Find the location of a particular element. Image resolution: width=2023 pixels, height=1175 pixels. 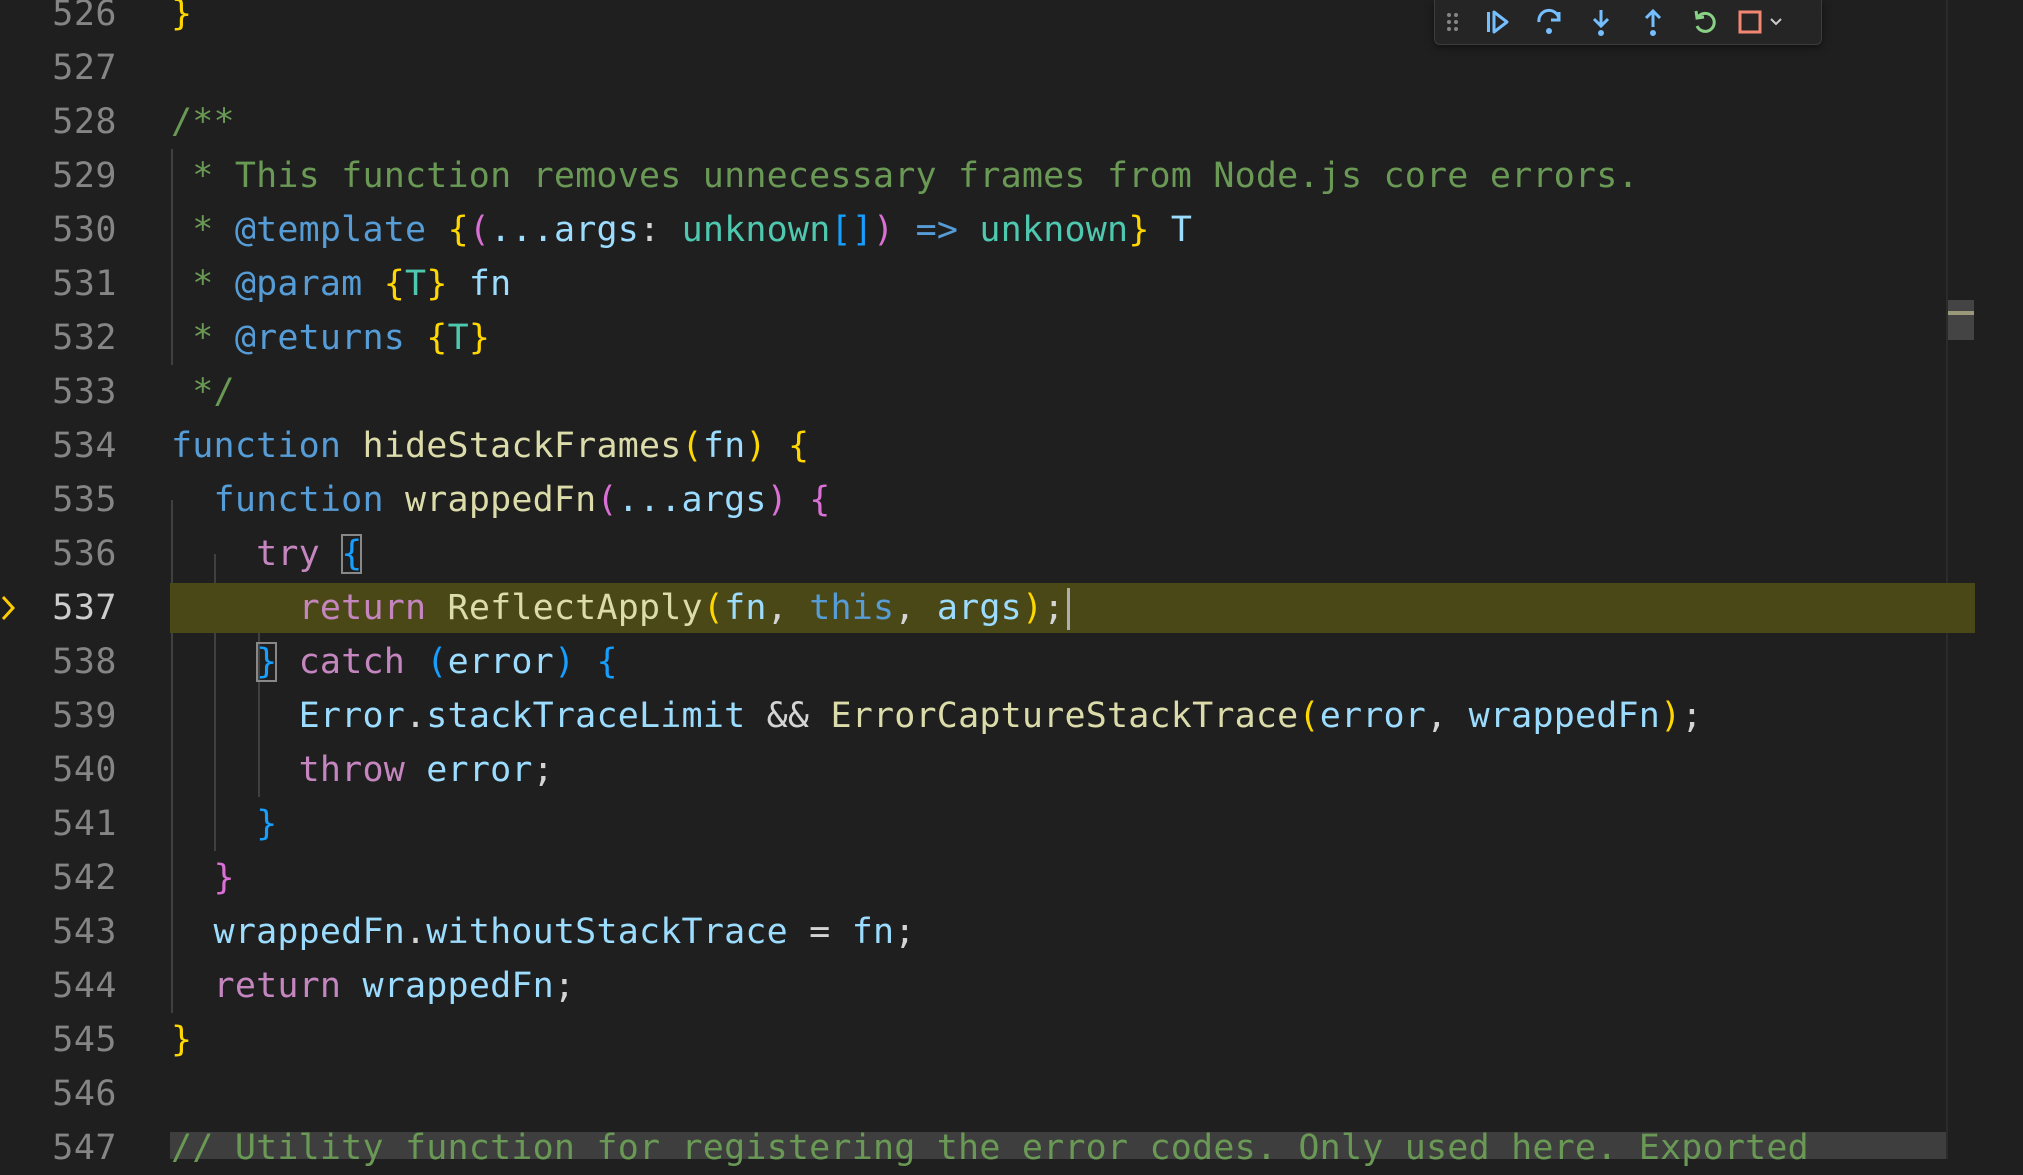

code-line: } catch (error) { is located at coordinates (987, 662).